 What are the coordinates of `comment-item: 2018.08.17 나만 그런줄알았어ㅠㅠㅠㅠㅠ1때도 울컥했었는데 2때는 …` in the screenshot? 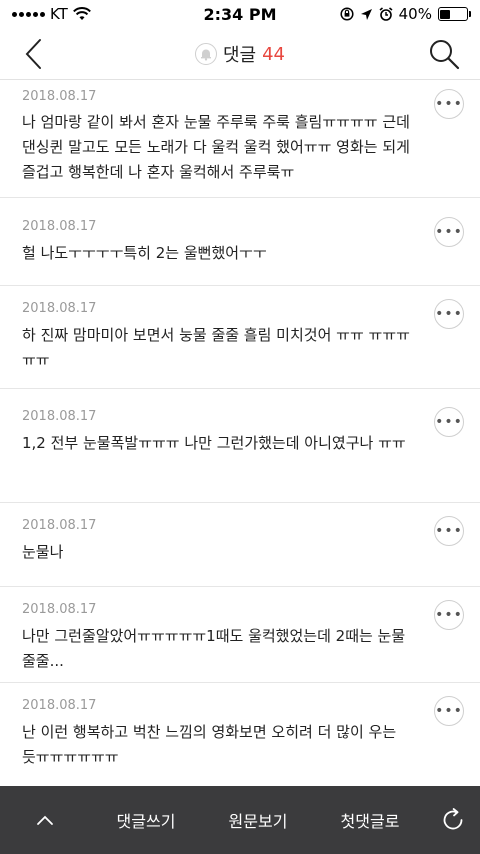 It's located at (240, 635).